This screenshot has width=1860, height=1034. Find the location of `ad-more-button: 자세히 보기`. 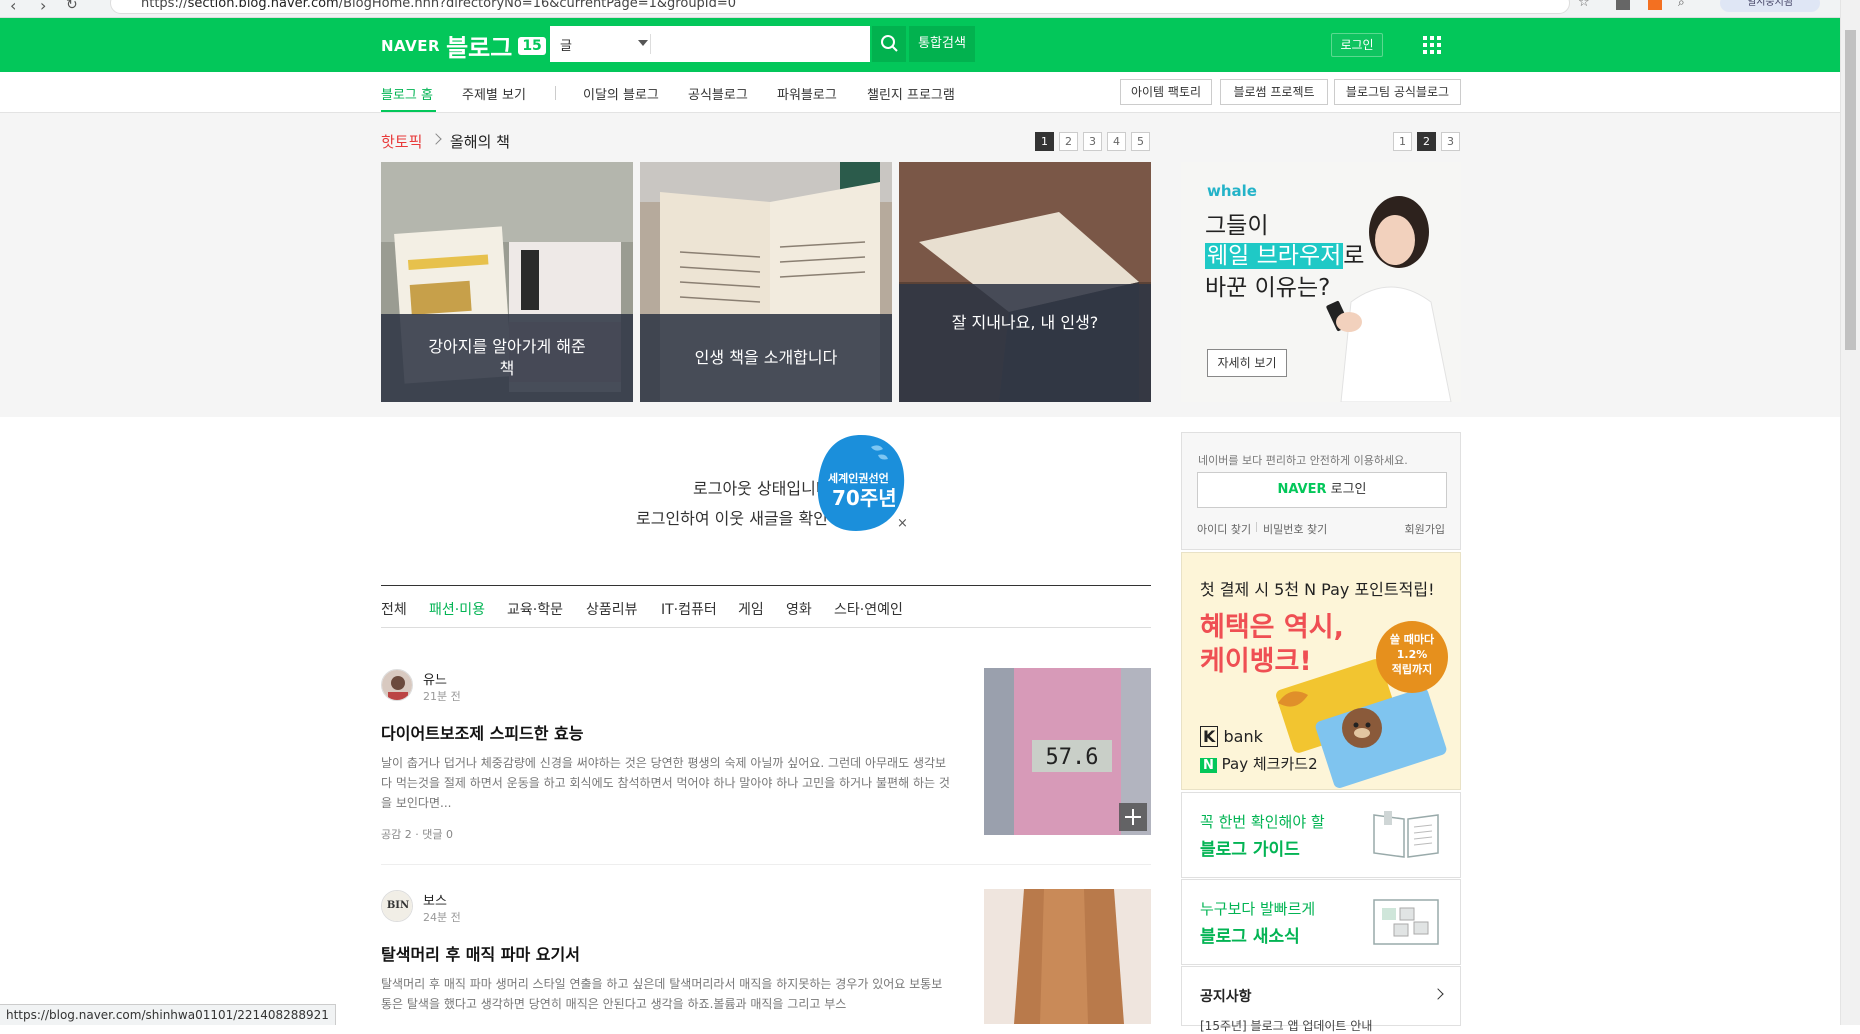

ad-more-button: 자세히 보기 is located at coordinates (1247, 363).